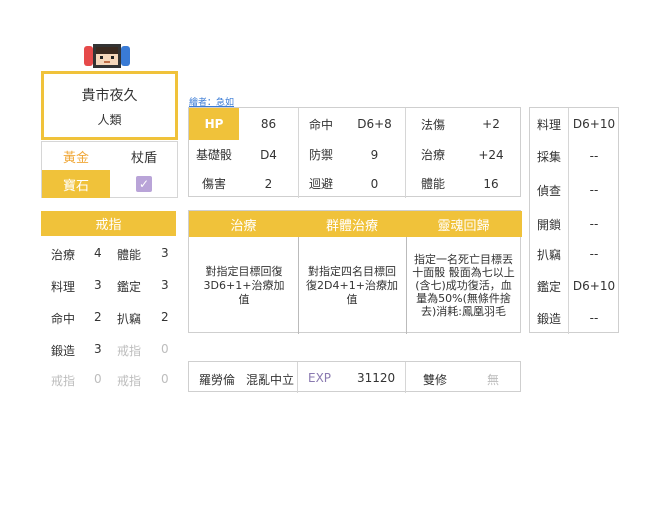  What do you see at coordinates (63, 287) in the screenshot?
I see `ring-label: 料理` at bounding box center [63, 287].